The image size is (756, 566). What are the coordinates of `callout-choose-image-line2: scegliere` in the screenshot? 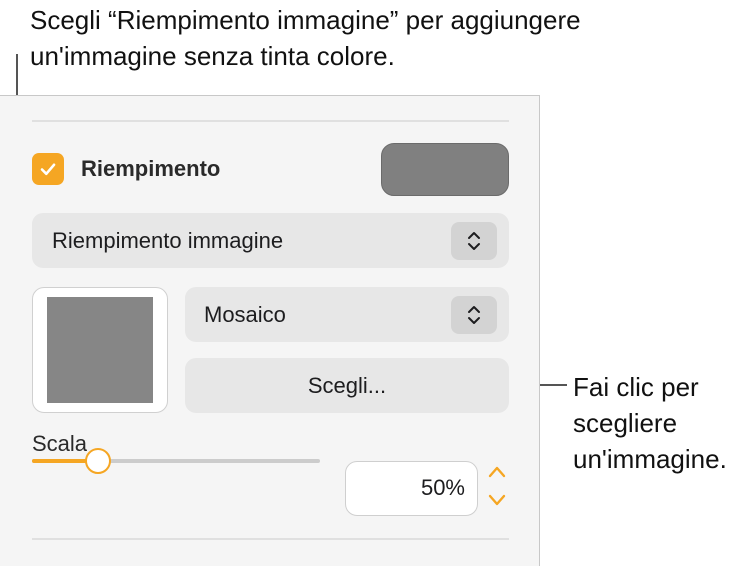 It's located at (625, 423).